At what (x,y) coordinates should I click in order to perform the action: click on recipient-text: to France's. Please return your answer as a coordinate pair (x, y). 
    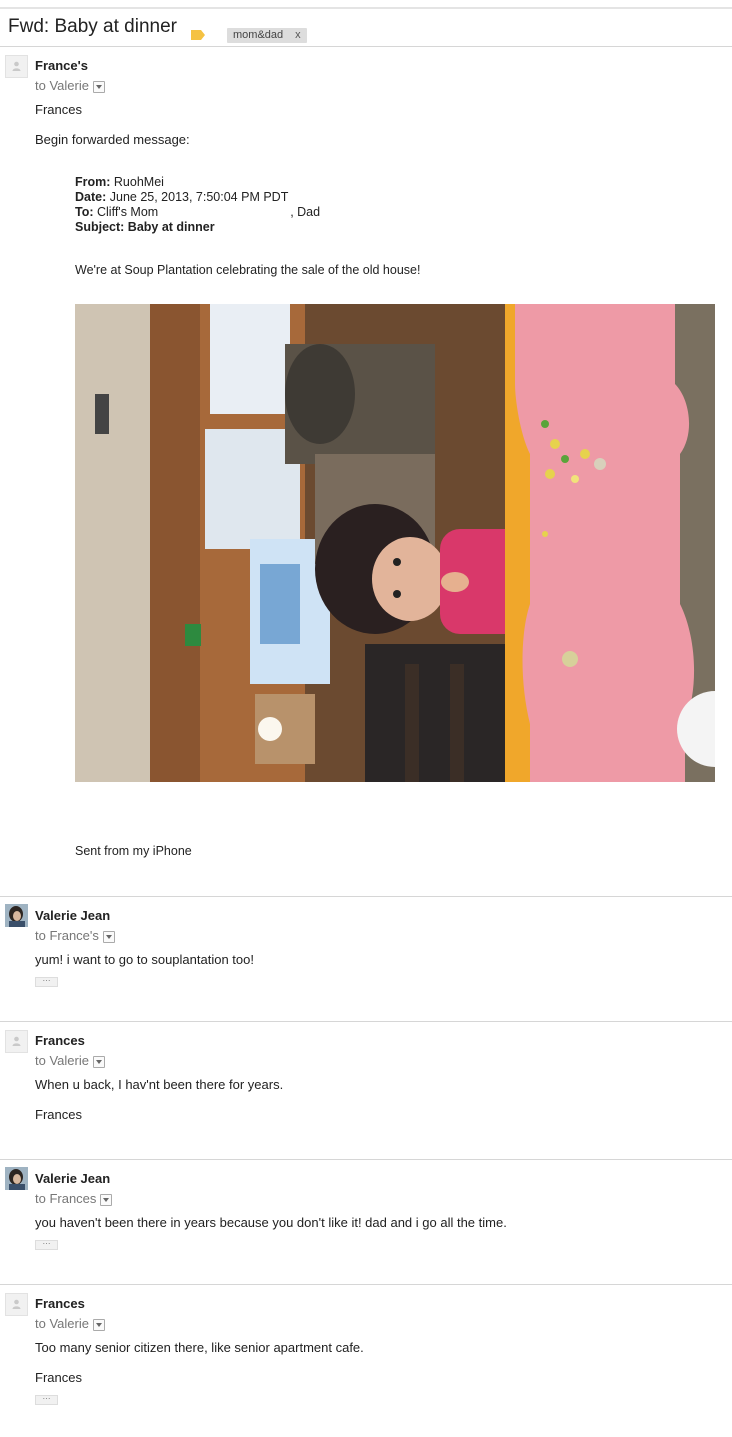
    Looking at the image, I should click on (67, 935).